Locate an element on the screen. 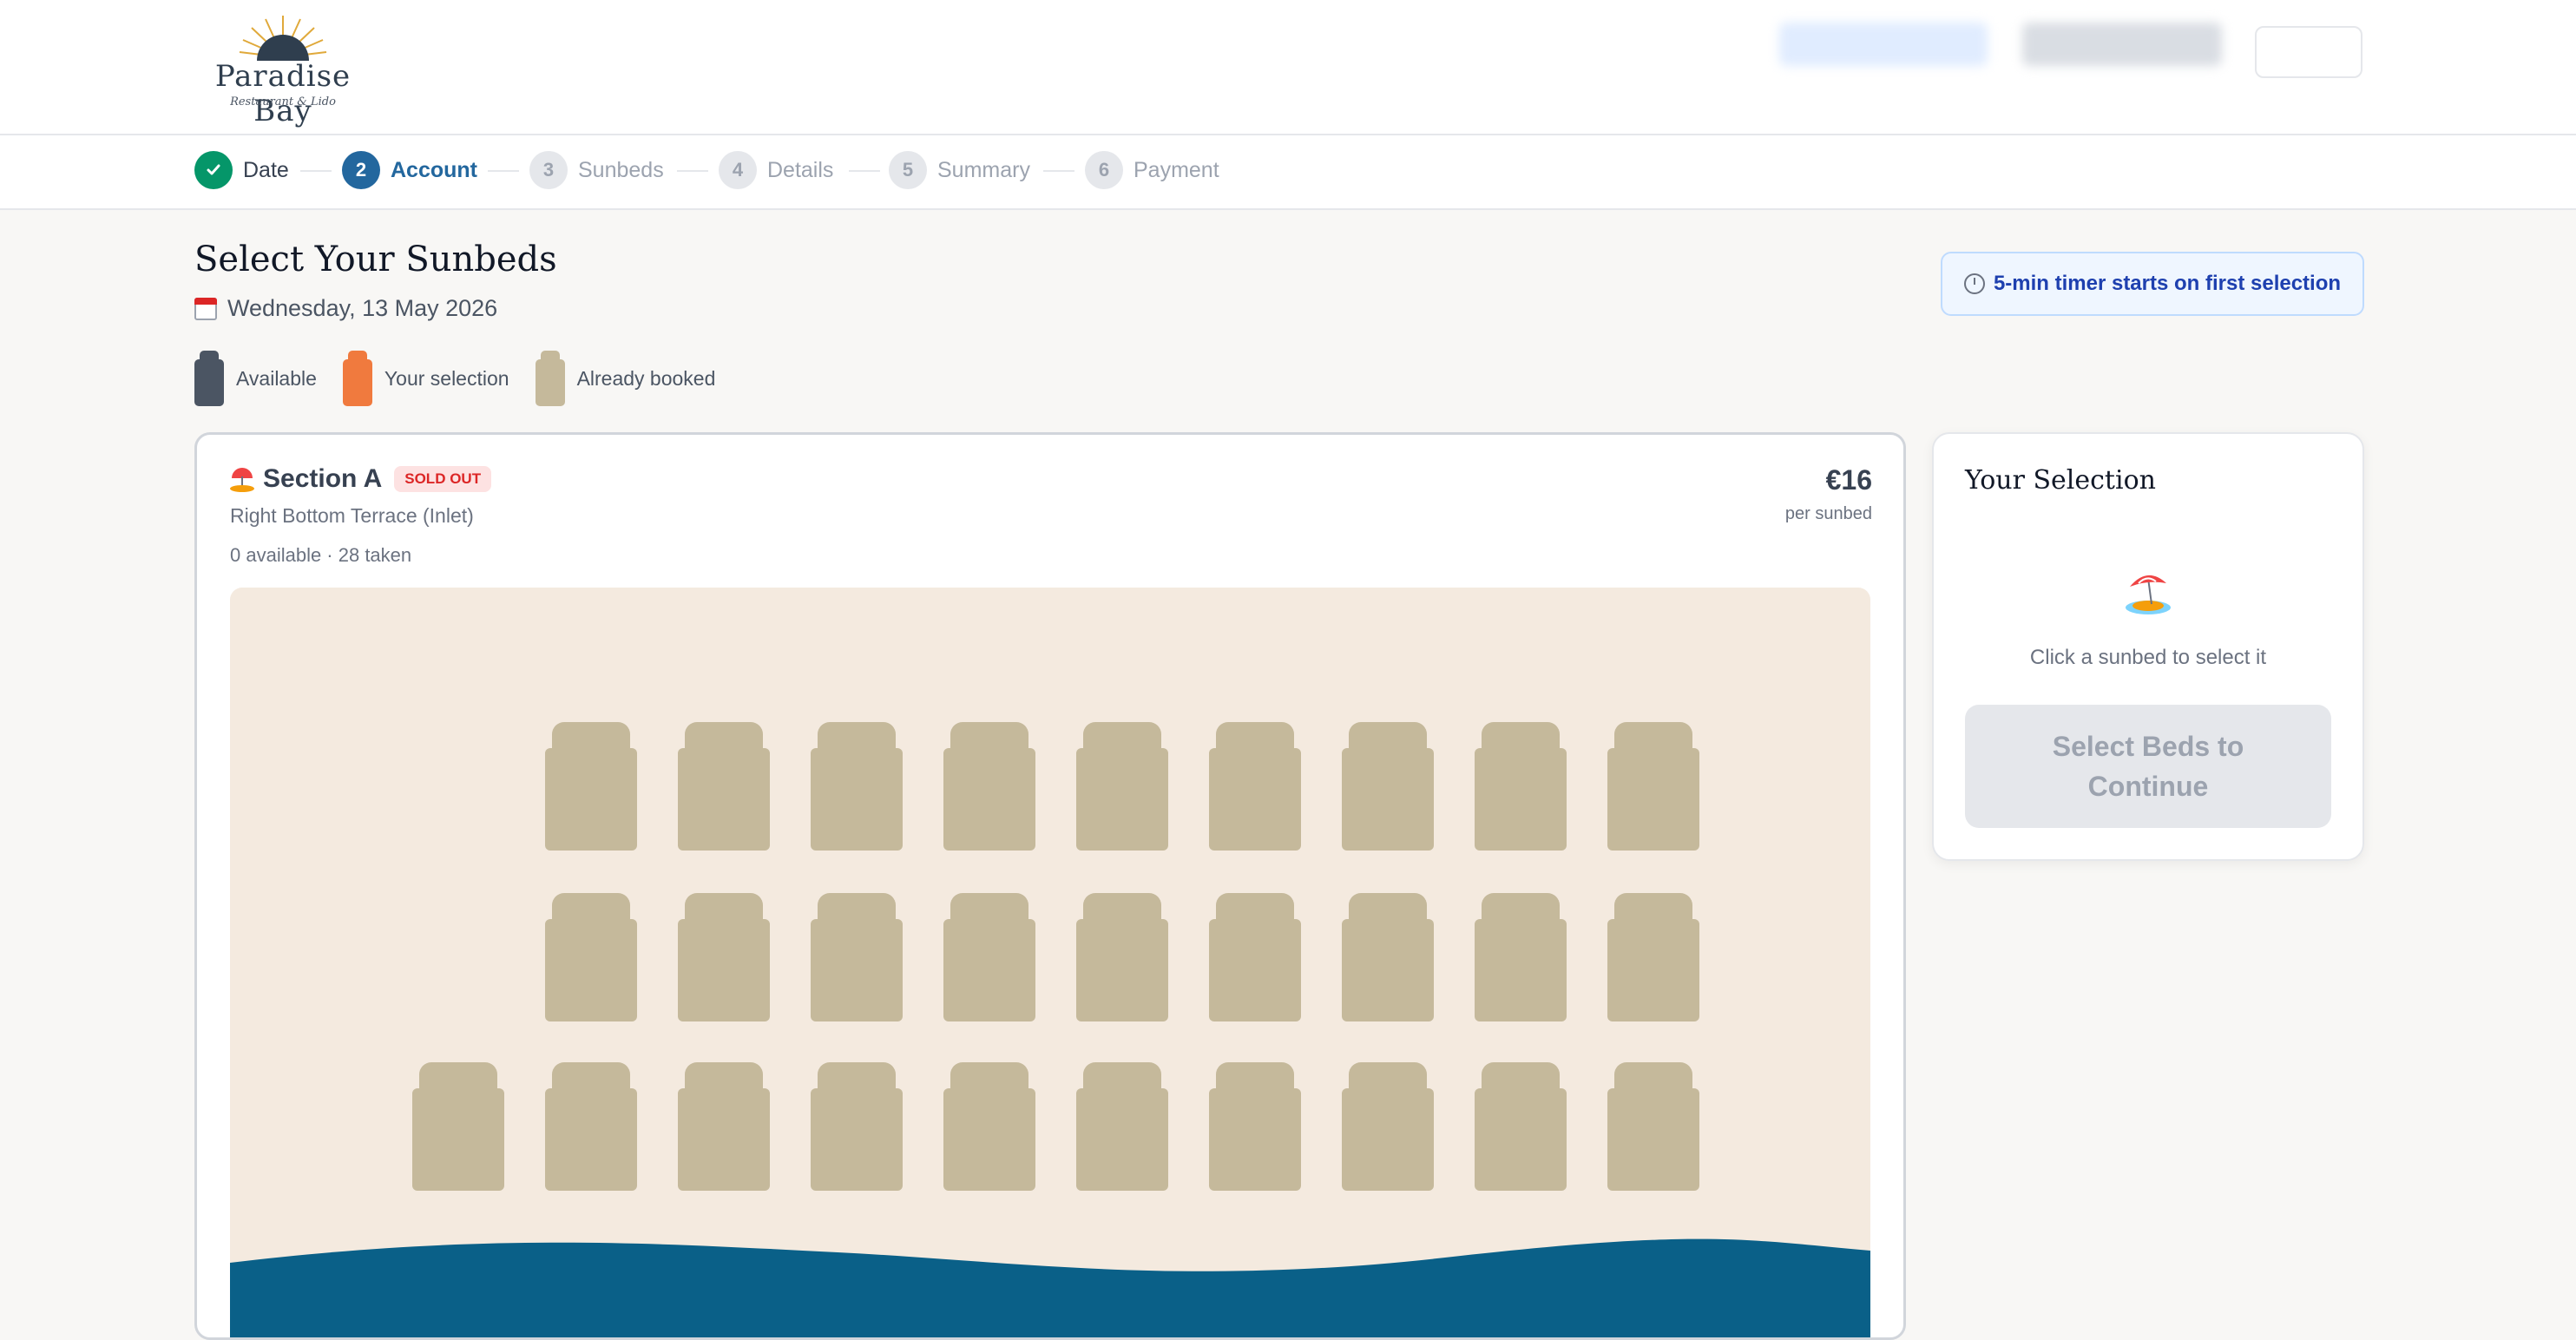 This screenshot has height=1340, width=2576. step-account: 2 Account is located at coordinates (410, 170).